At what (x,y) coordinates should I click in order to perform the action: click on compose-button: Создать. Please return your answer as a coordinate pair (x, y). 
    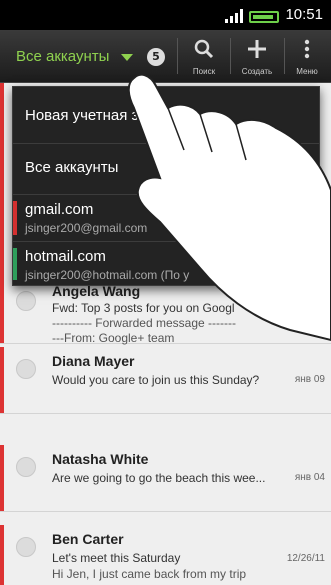
    Looking at the image, I should click on (257, 57).